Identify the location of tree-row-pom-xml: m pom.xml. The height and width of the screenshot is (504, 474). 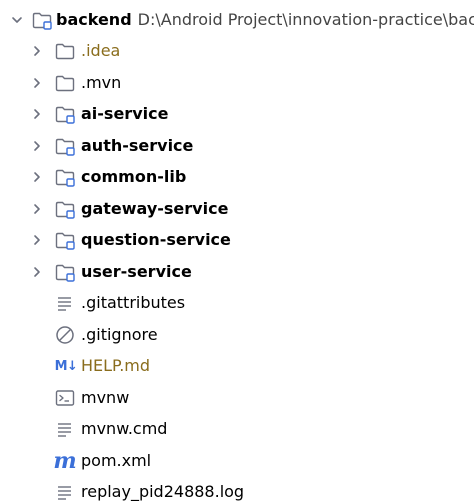
(237, 461).